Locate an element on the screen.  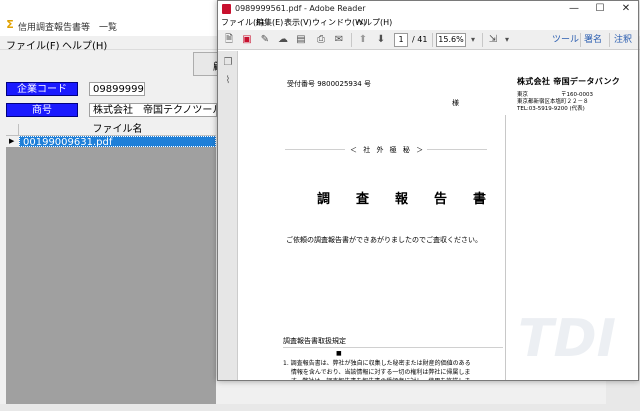
tools-pane-button: ツール is located at coordinates (565, 40).